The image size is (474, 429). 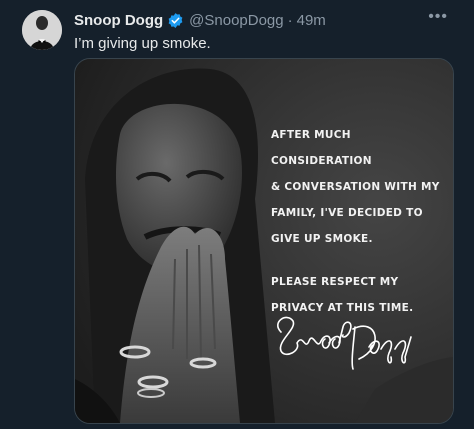 What do you see at coordinates (322, 239) in the screenshot?
I see `statement-line: give up smoke.` at bounding box center [322, 239].